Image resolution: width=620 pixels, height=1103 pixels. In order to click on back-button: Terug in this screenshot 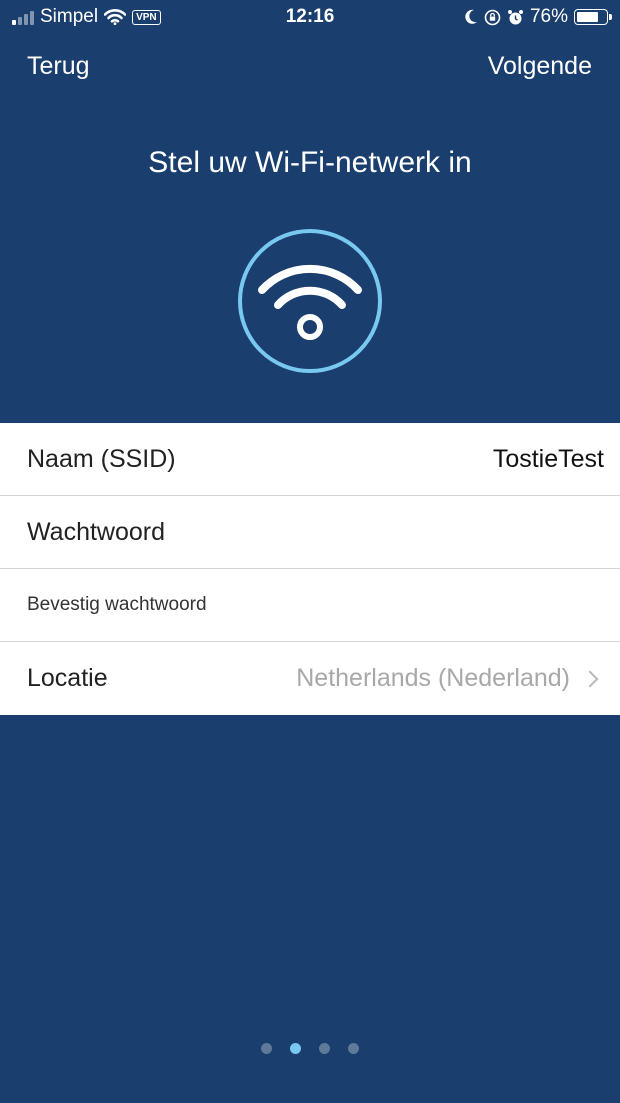, I will do `click(58, 66)`.